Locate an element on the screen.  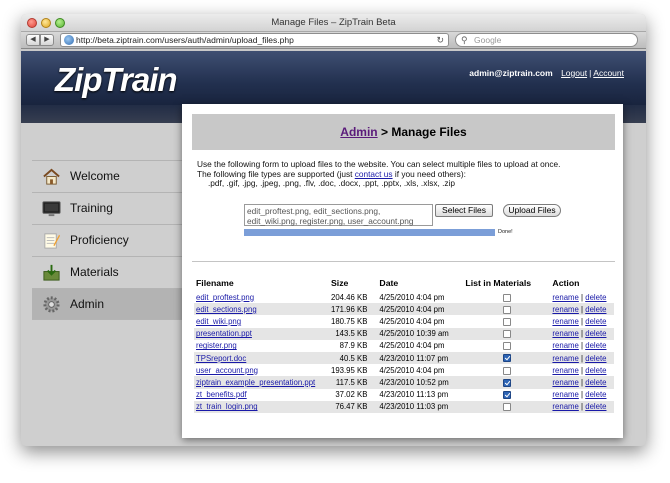
column-header-size: Size is located at coordinates (340, 283).